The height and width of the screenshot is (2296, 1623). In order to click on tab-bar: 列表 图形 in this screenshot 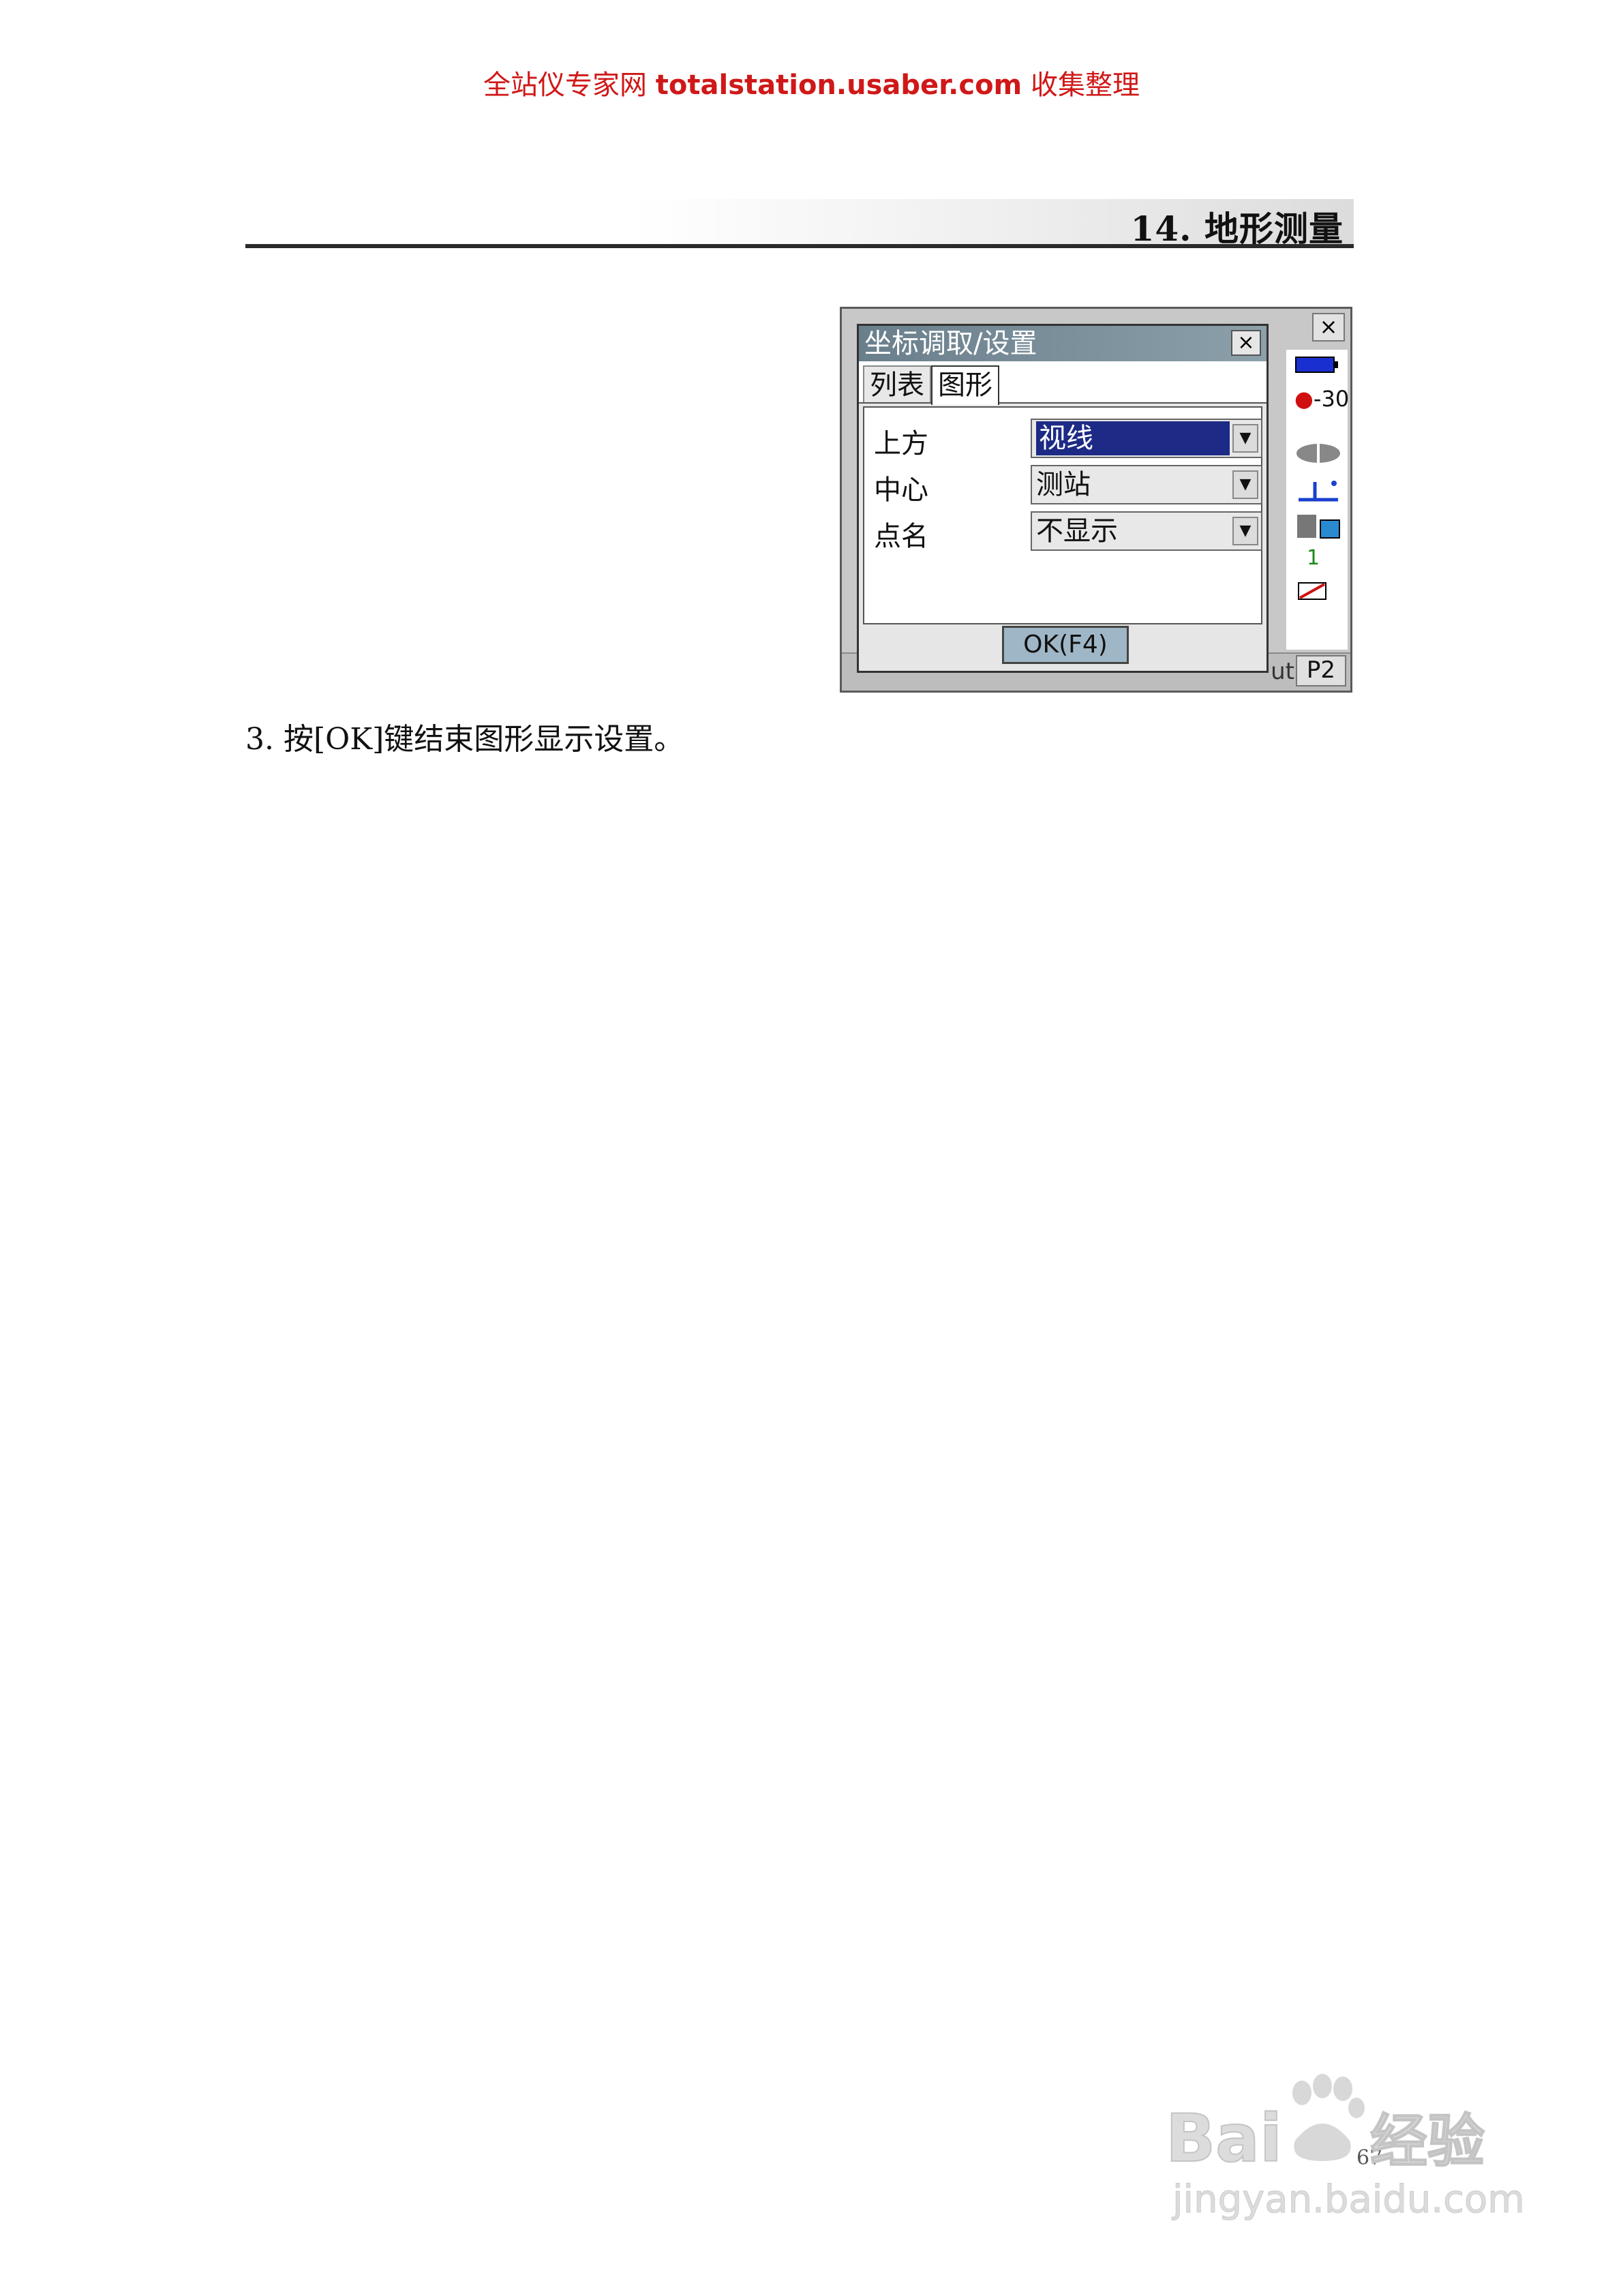, I will do `click(1062, 383)`.